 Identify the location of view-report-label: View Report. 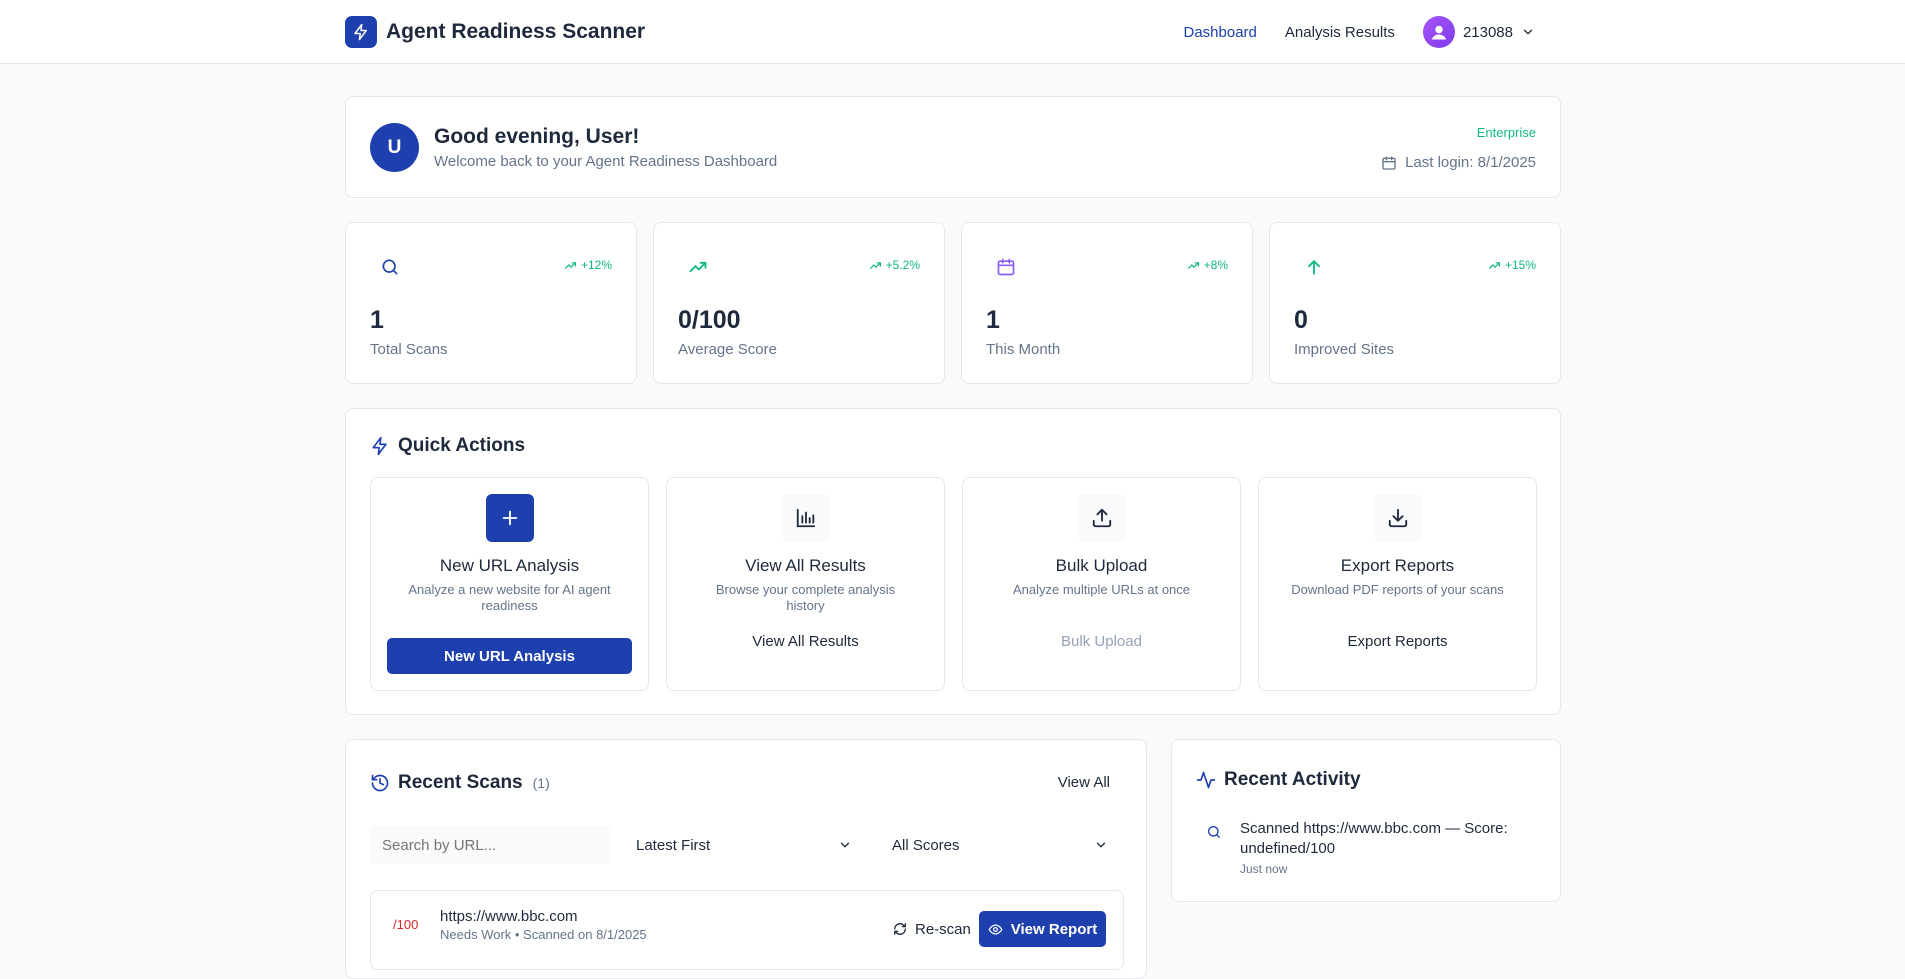
(1054, 929).